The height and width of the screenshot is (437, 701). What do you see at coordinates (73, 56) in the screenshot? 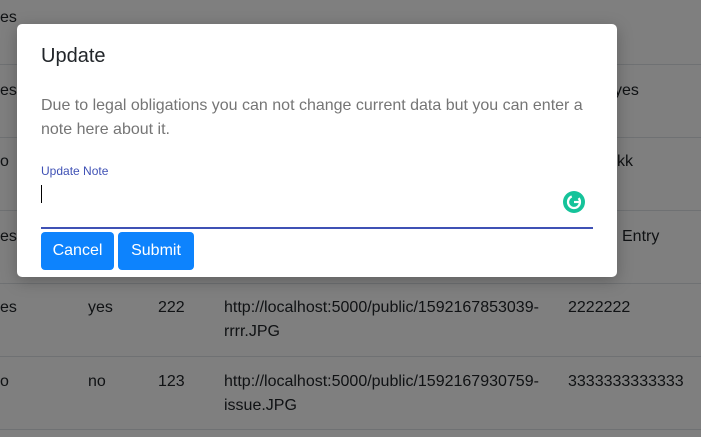
I see `dialog-title: Update` at bounding box center [73, 56].